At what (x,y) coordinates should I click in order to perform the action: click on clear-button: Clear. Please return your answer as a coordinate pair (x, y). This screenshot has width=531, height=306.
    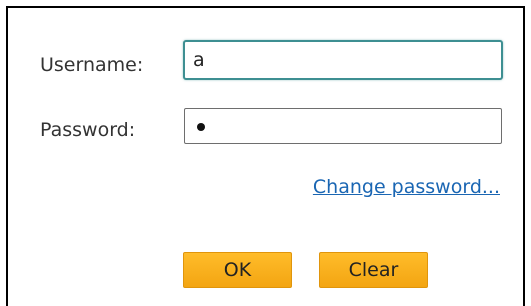
    Looking at the image, I should click on (373, 270).